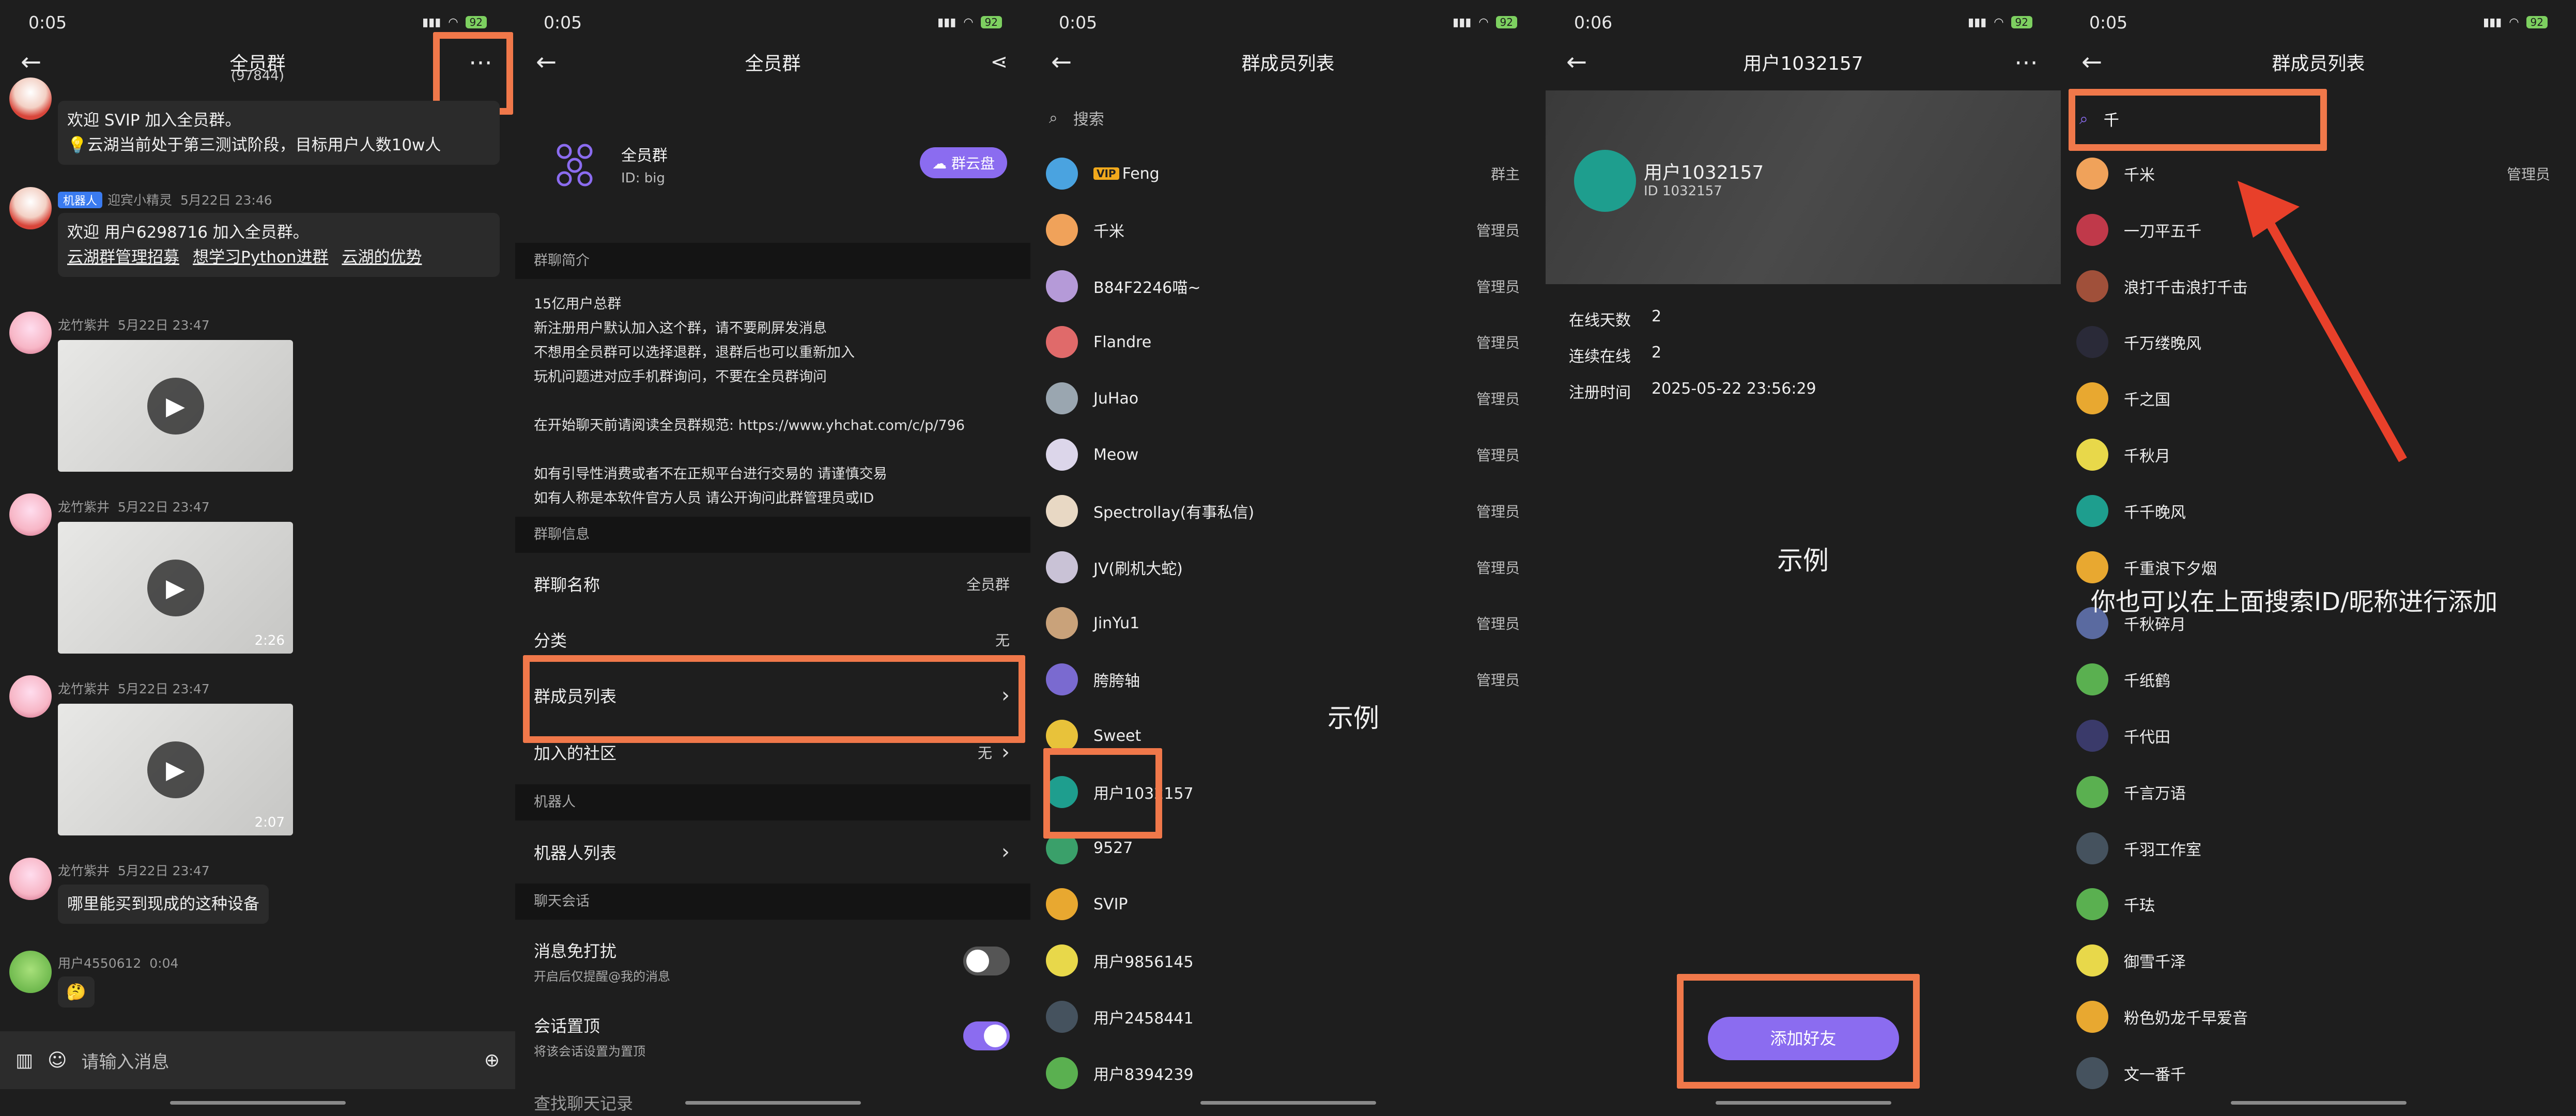 The image size is (2576, 1116). I want to click on member-row: 一刀平五千, so click(2318, 230).